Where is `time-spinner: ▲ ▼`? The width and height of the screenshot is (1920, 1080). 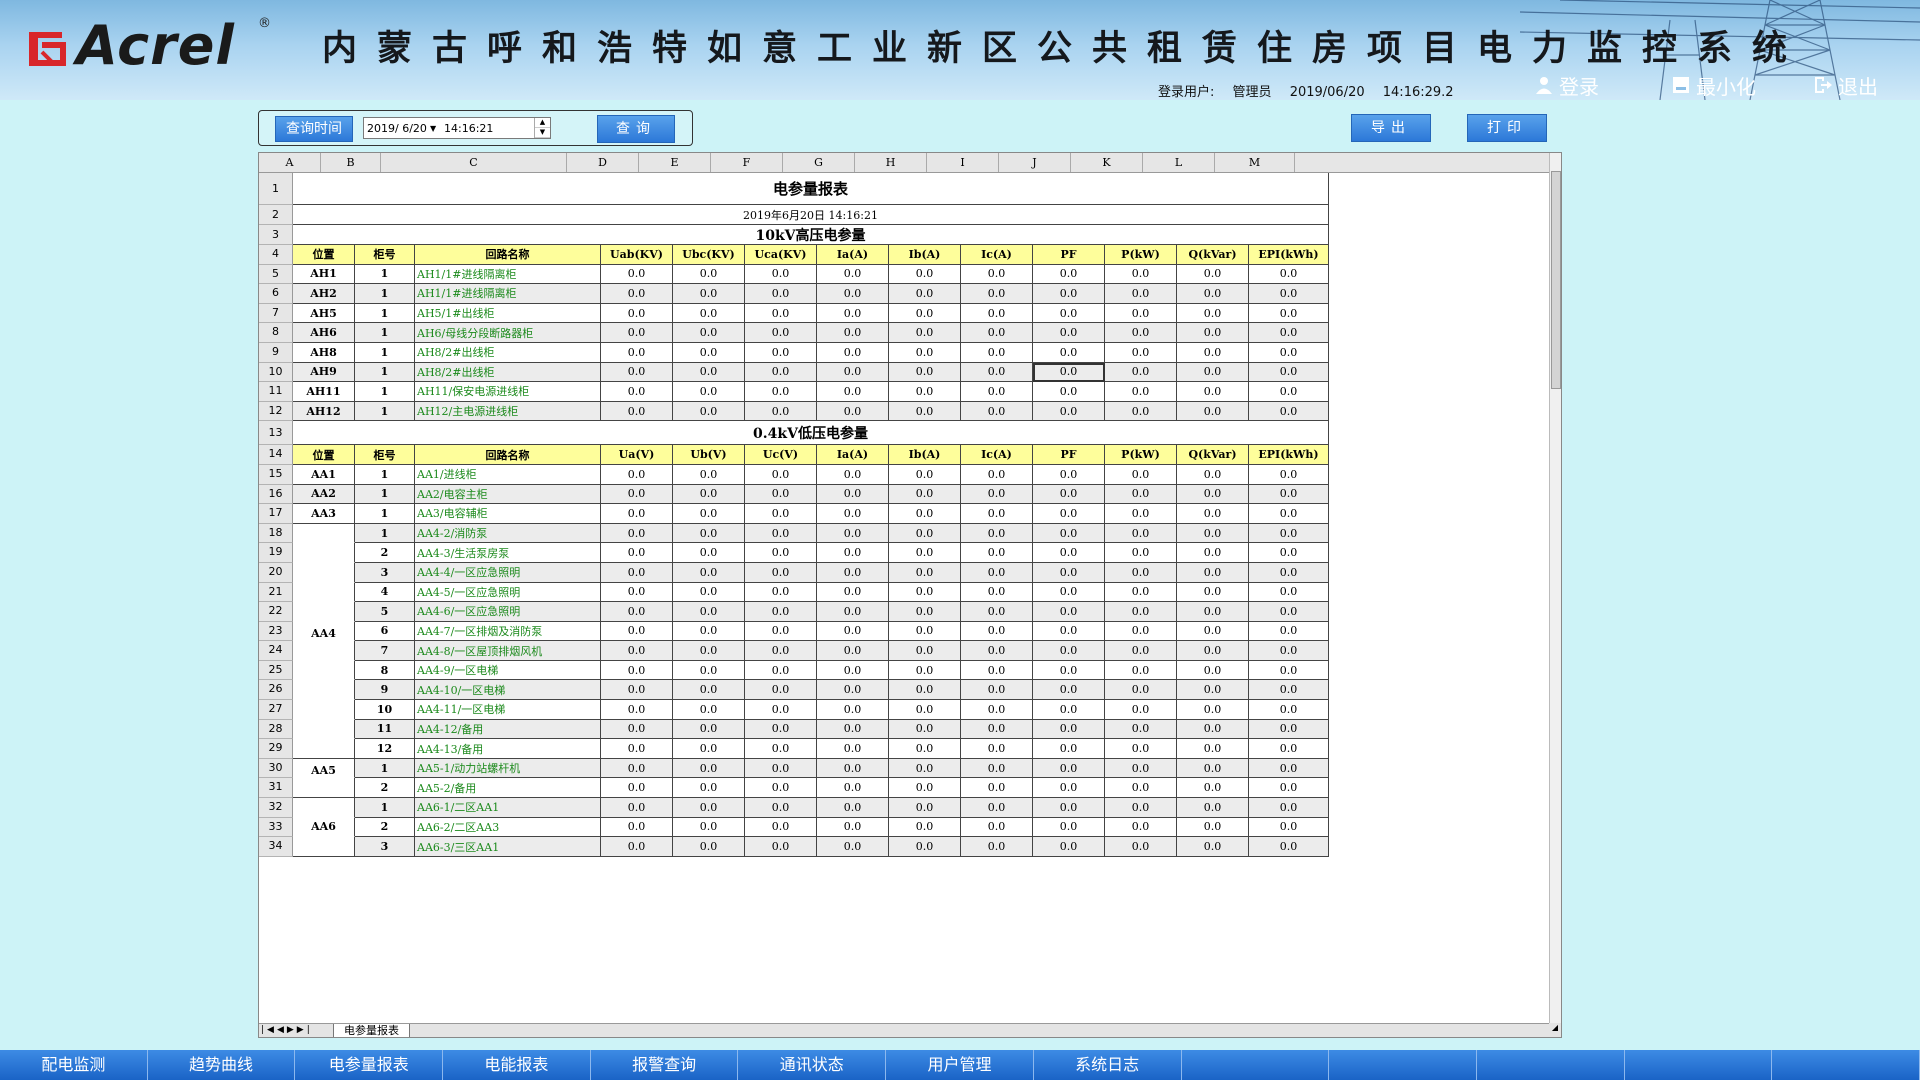 time-spinner: ▲ ▼ is located at coordinates (542, 128).